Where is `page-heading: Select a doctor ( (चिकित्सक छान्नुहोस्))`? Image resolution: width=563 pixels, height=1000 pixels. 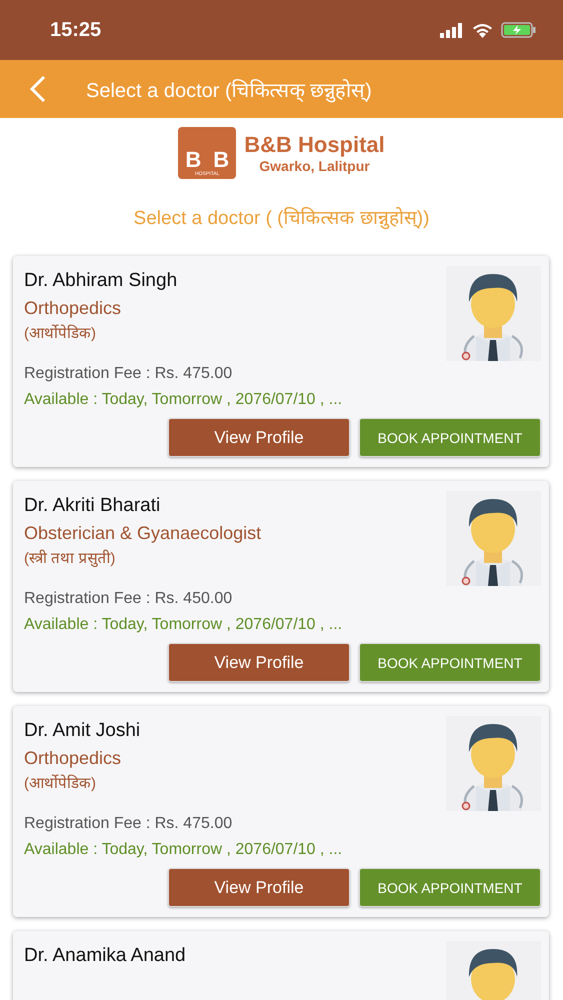
page-heading: Select a doctor ( (चिकित्सक छान्नुहोस्)) is located at coordinates (281, 218).